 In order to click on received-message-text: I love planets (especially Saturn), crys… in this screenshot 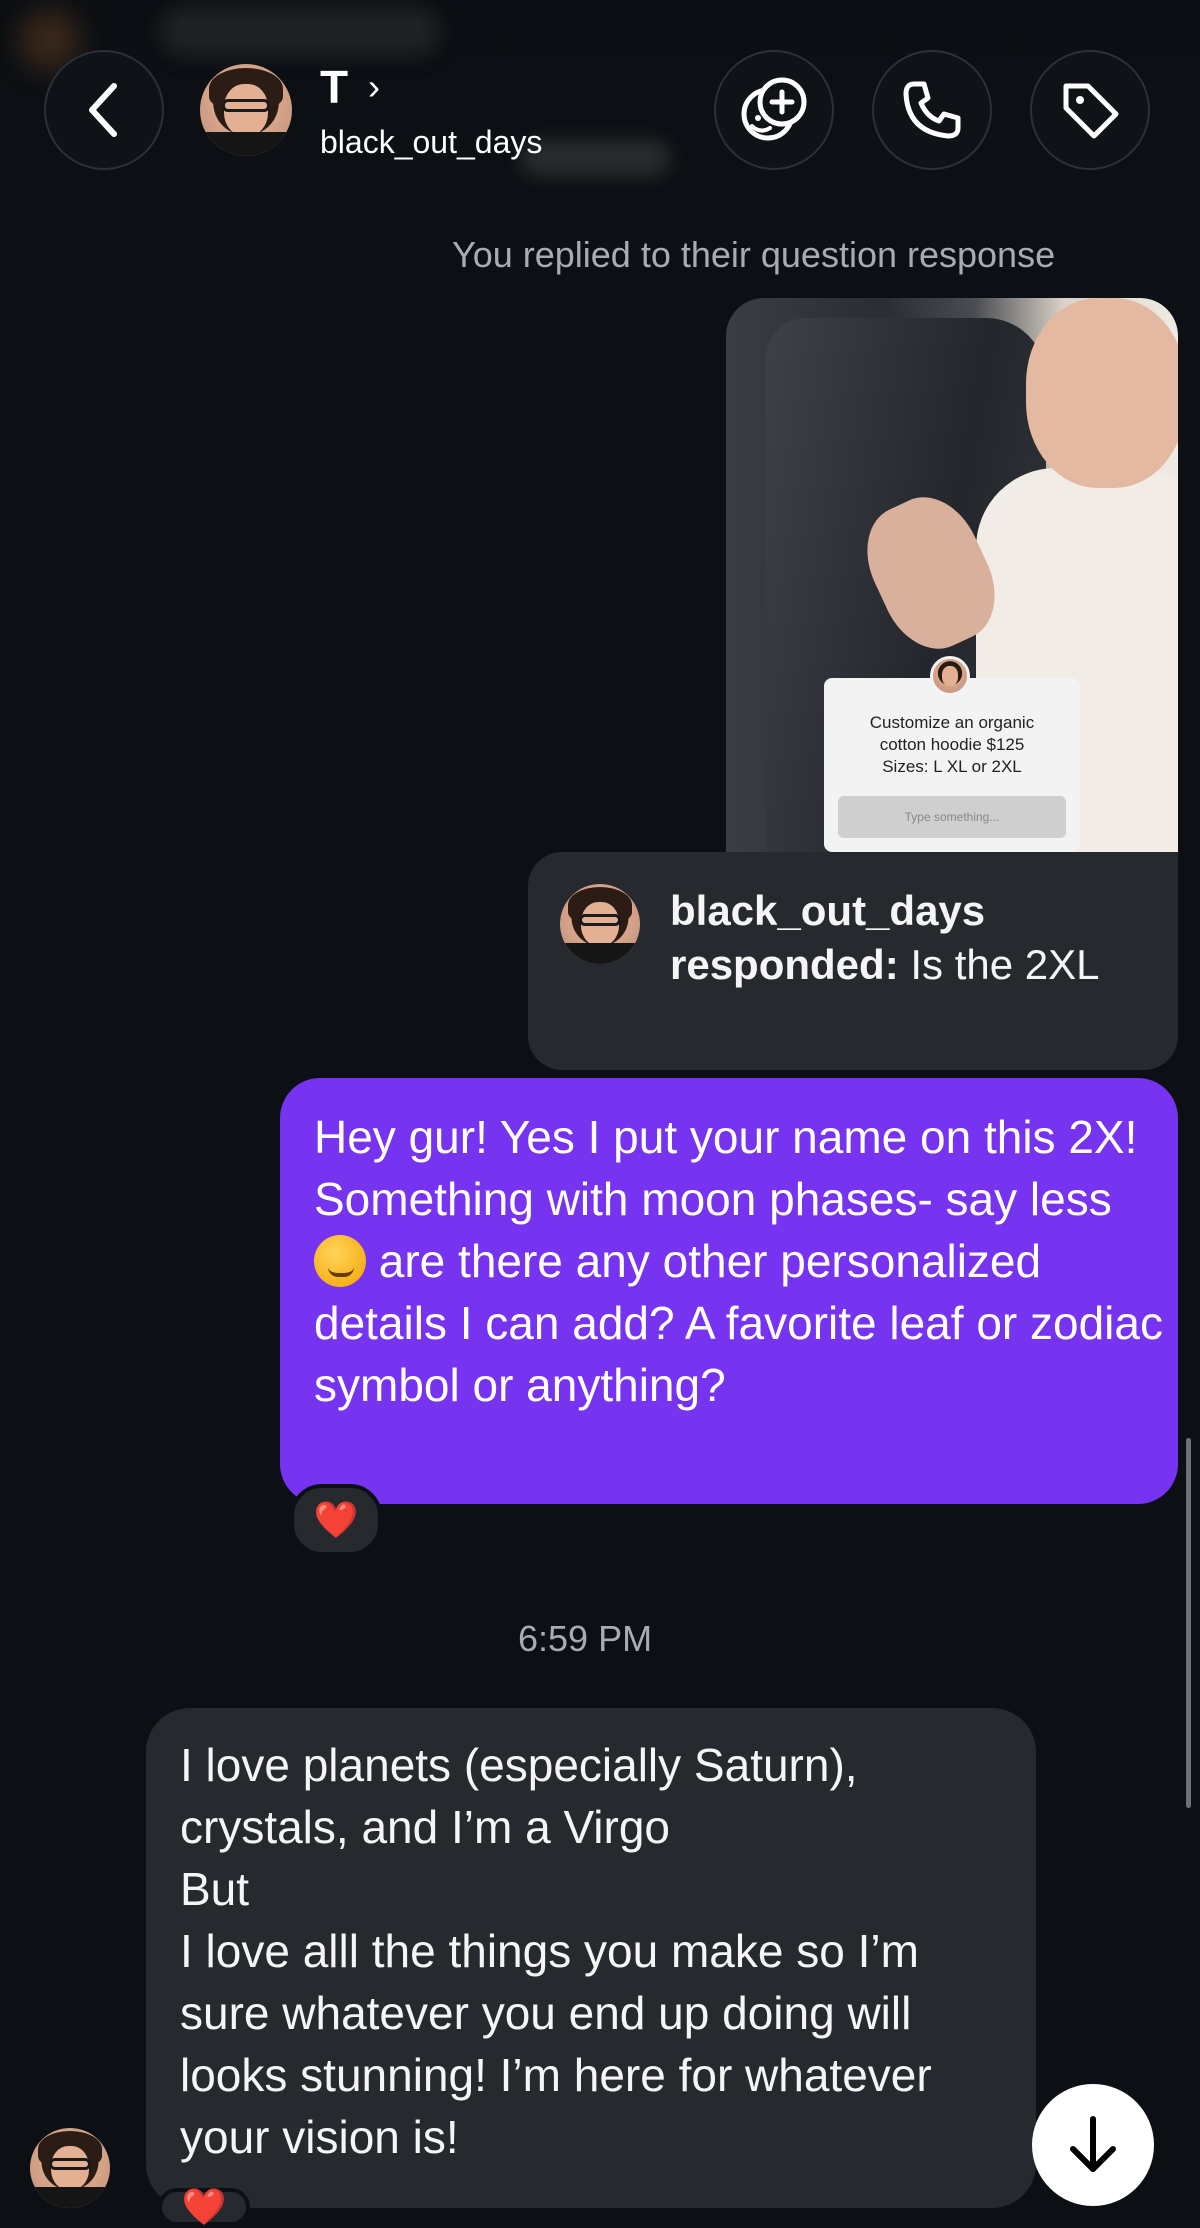, I will do `click(600, 1951)`.